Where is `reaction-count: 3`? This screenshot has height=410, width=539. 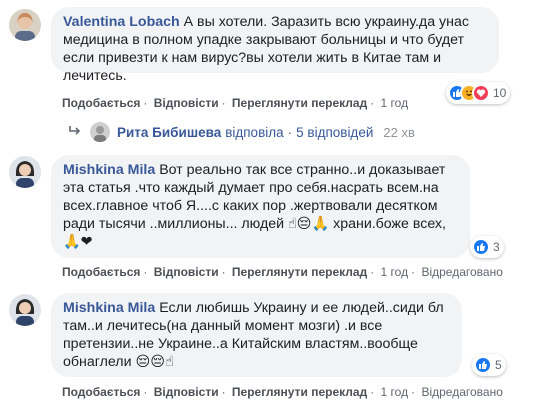
reaction-count: 3 is located at coordinates (496, 247).